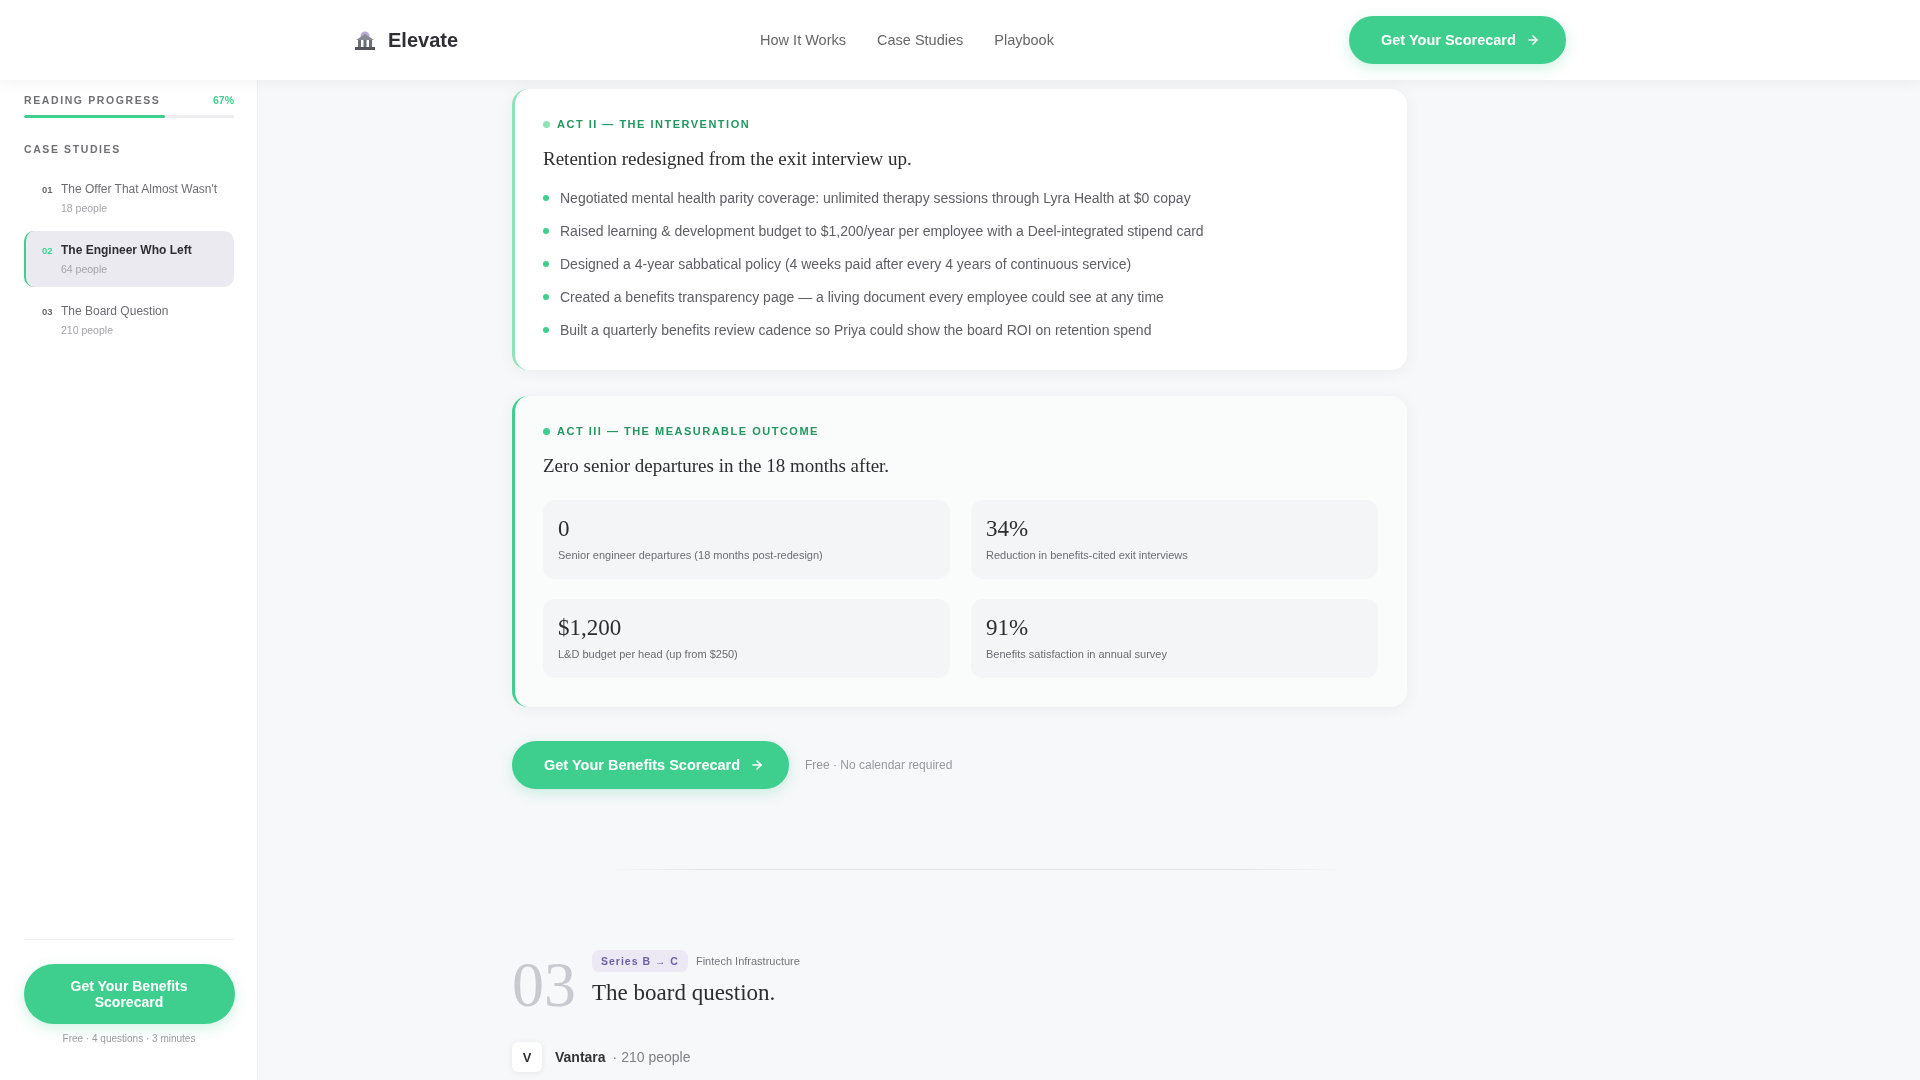 The image size is (1920, 1080). What do you see at coordinates (1077, 654) in the screenshot?
I see `stat-caption: Benefits satisfaction in annual survey` at bounding box center [1077, 654].